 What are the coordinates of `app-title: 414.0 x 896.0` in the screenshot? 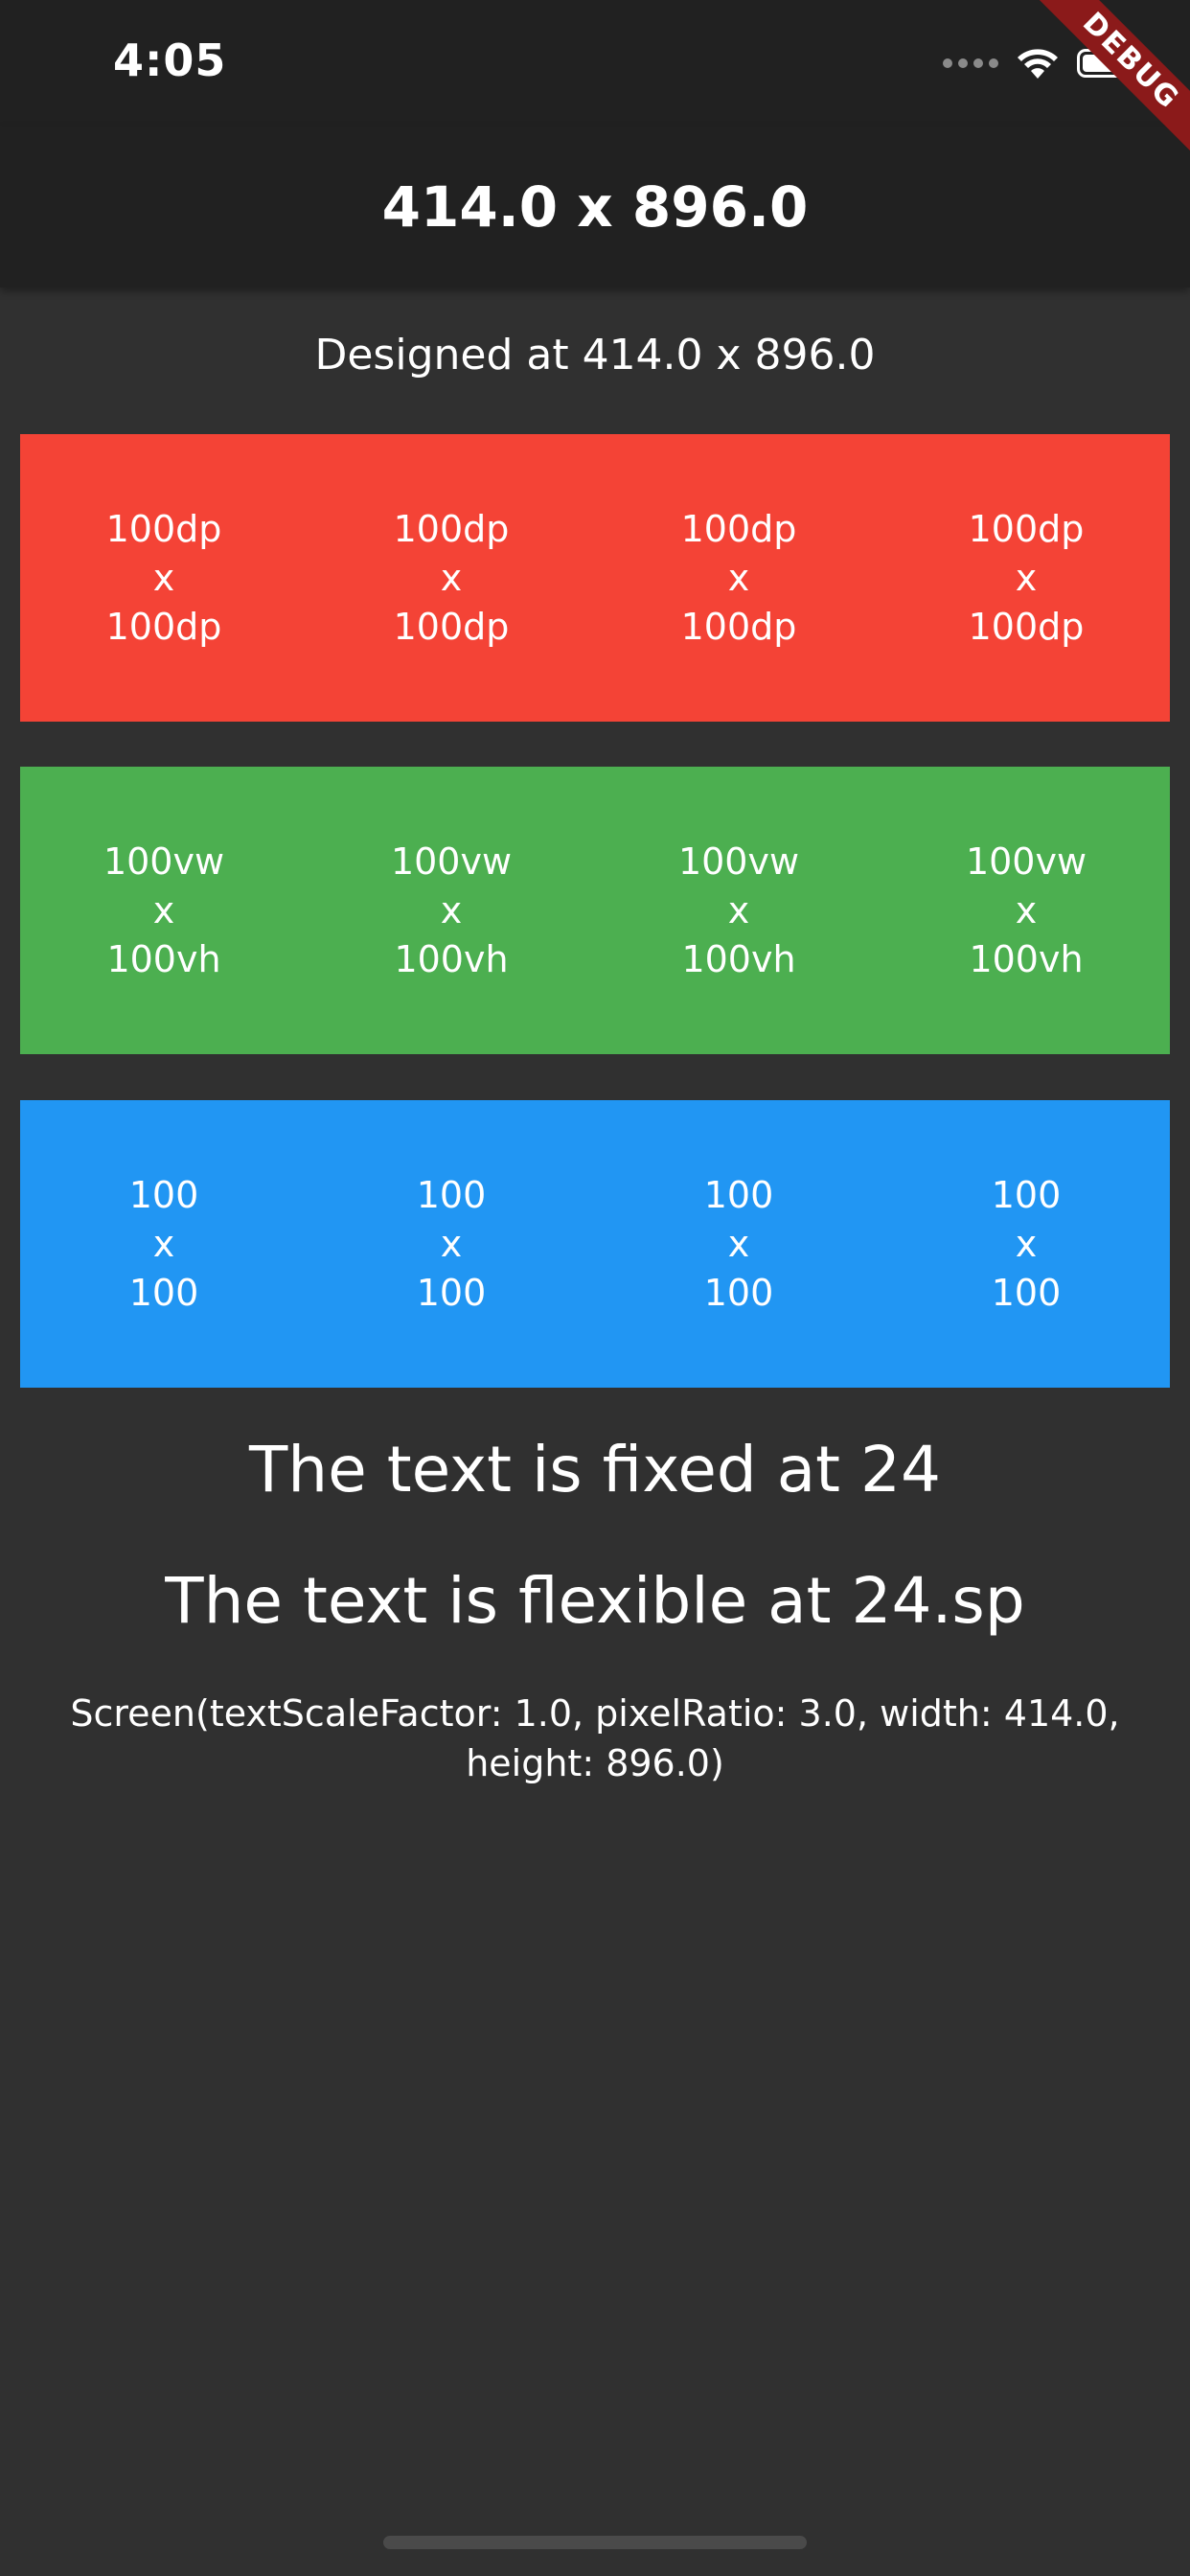 It's located at (595, 207).